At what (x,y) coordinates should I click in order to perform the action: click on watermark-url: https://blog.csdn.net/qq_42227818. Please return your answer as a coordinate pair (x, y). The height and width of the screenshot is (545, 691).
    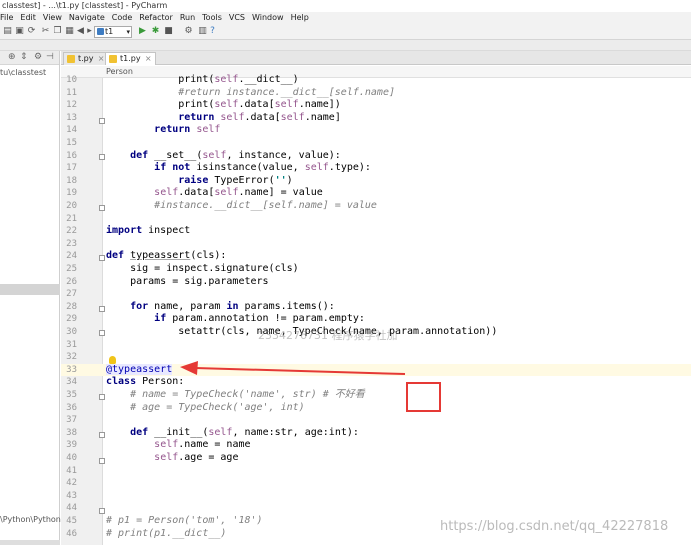
    Looking at the image, I should click on (554, 526).